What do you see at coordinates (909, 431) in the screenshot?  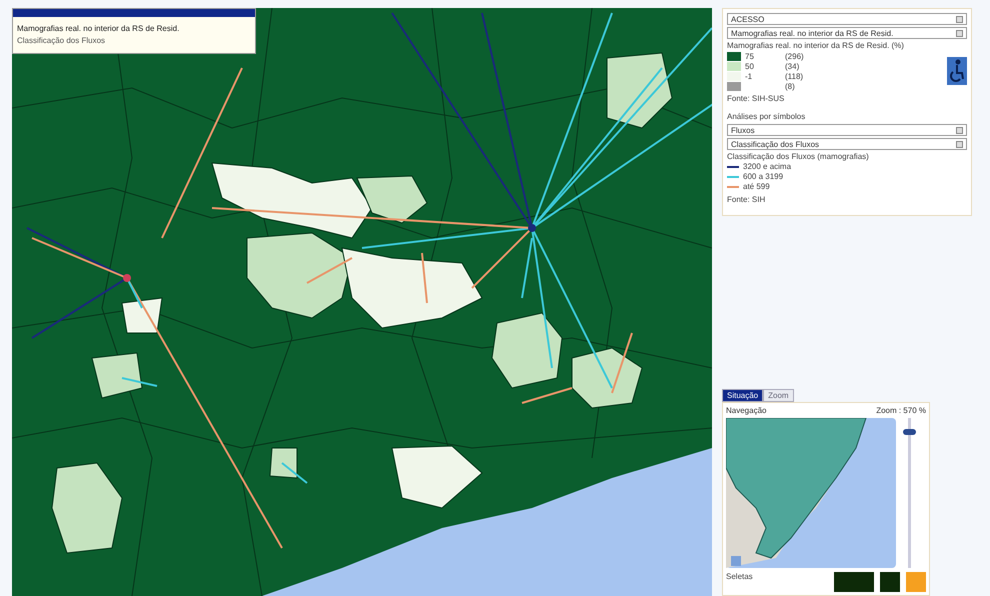 I see `slider-thumb` at bounding box center [909, 431].